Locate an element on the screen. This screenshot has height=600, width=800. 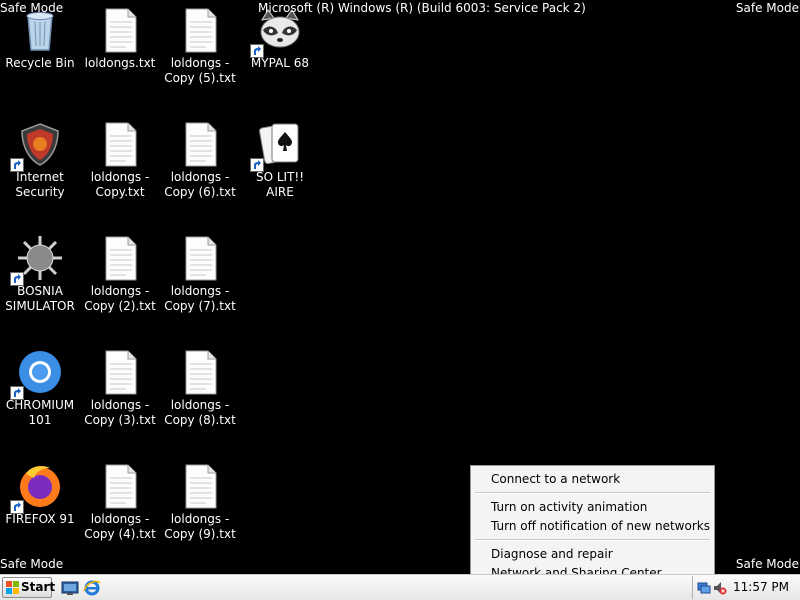
desktop-icon-label: loldongs - Copy (9).txt is located at coordinates (200, 526).